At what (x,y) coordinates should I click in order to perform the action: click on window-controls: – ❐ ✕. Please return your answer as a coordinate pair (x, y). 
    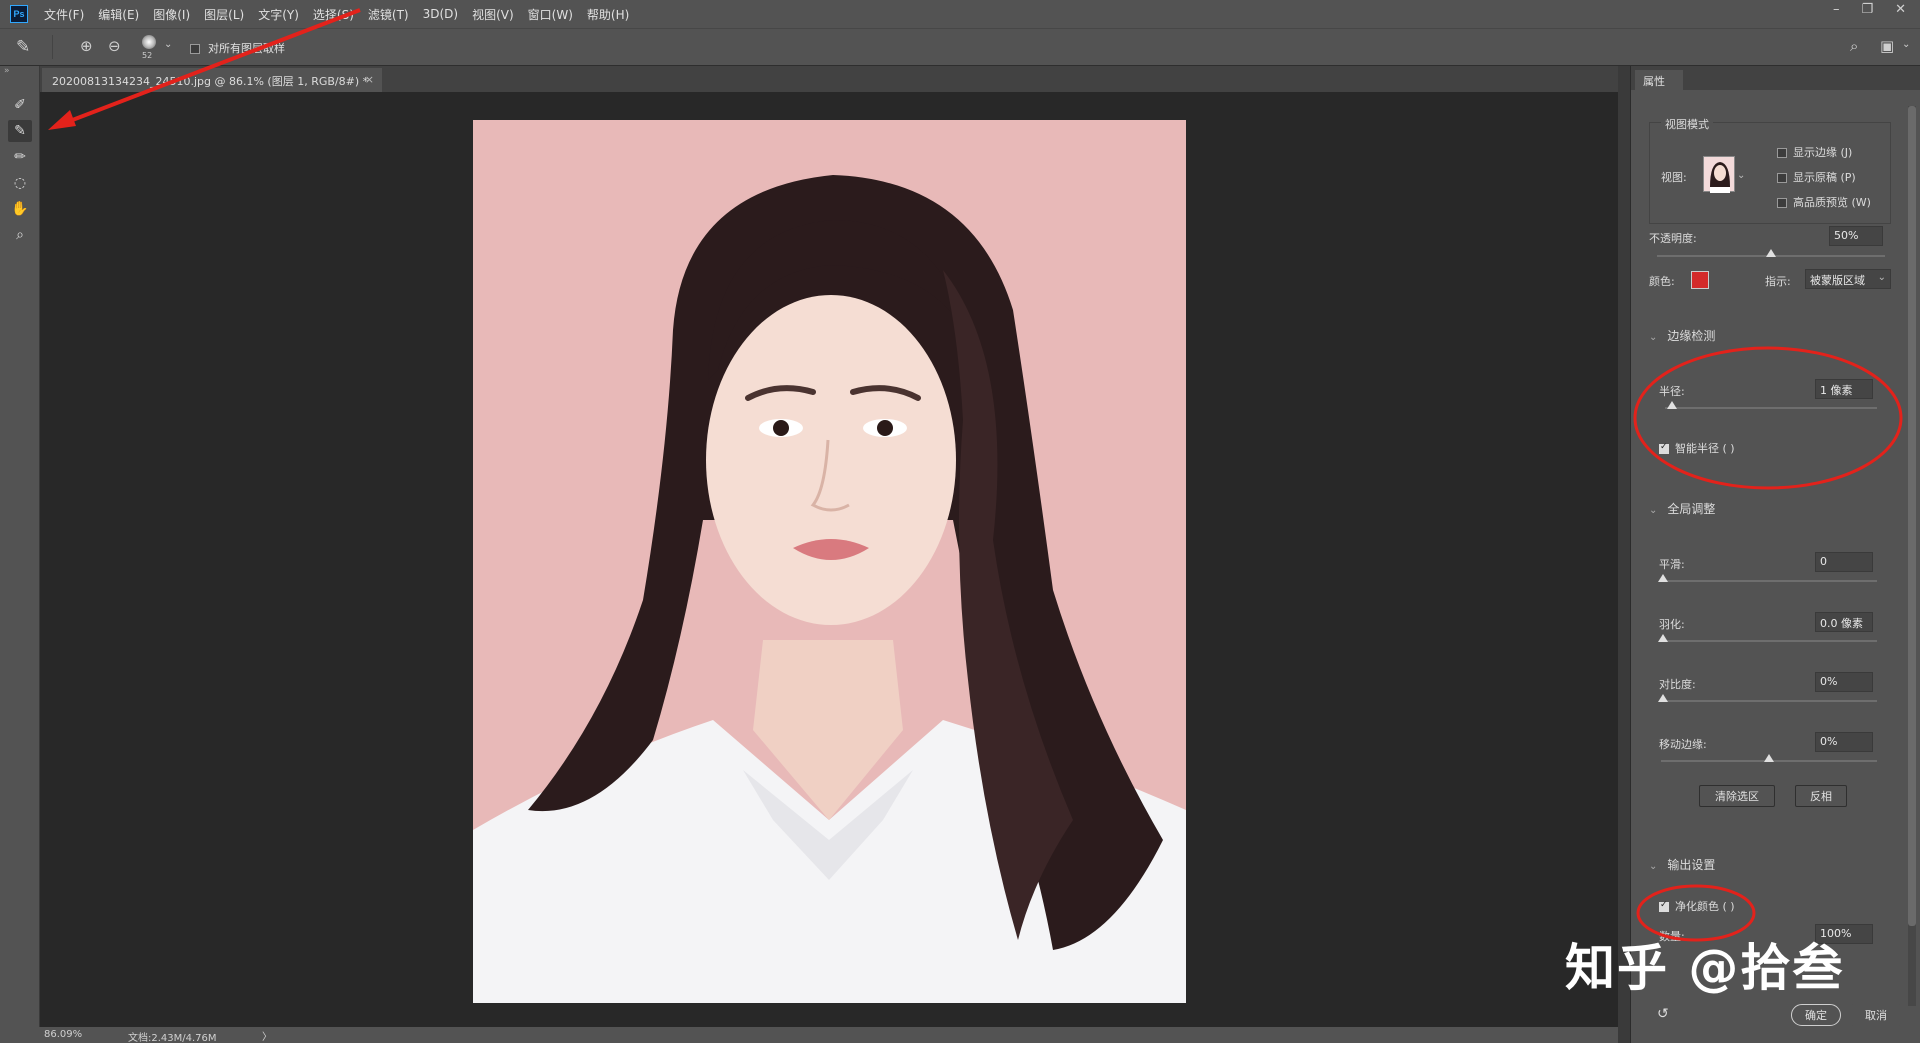
    Looking at the image, I should click on (1869, 9).